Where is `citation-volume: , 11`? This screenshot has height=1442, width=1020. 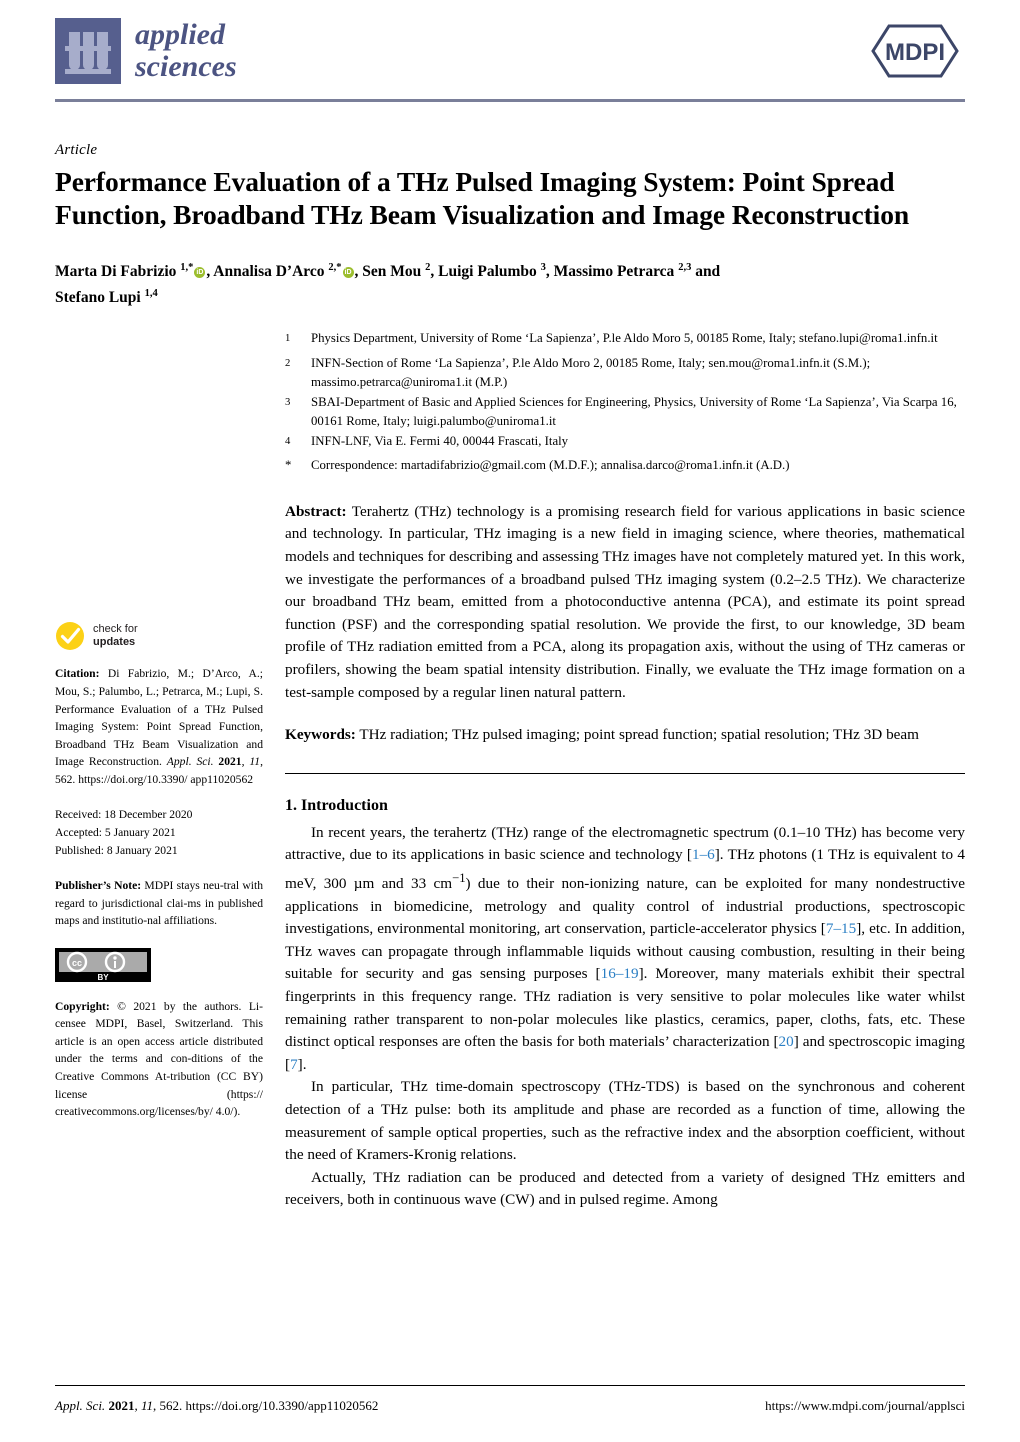 citation-volume: , 11 is located at coordinates (251, 762).